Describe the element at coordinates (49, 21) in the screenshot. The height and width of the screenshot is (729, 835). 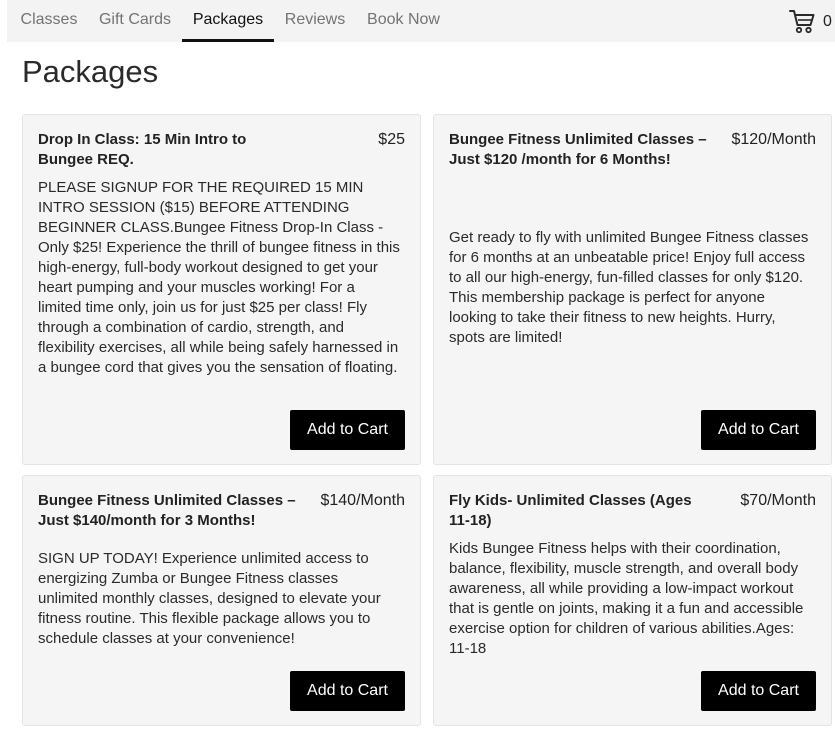
I see `tab-classes: Classes` at that location.